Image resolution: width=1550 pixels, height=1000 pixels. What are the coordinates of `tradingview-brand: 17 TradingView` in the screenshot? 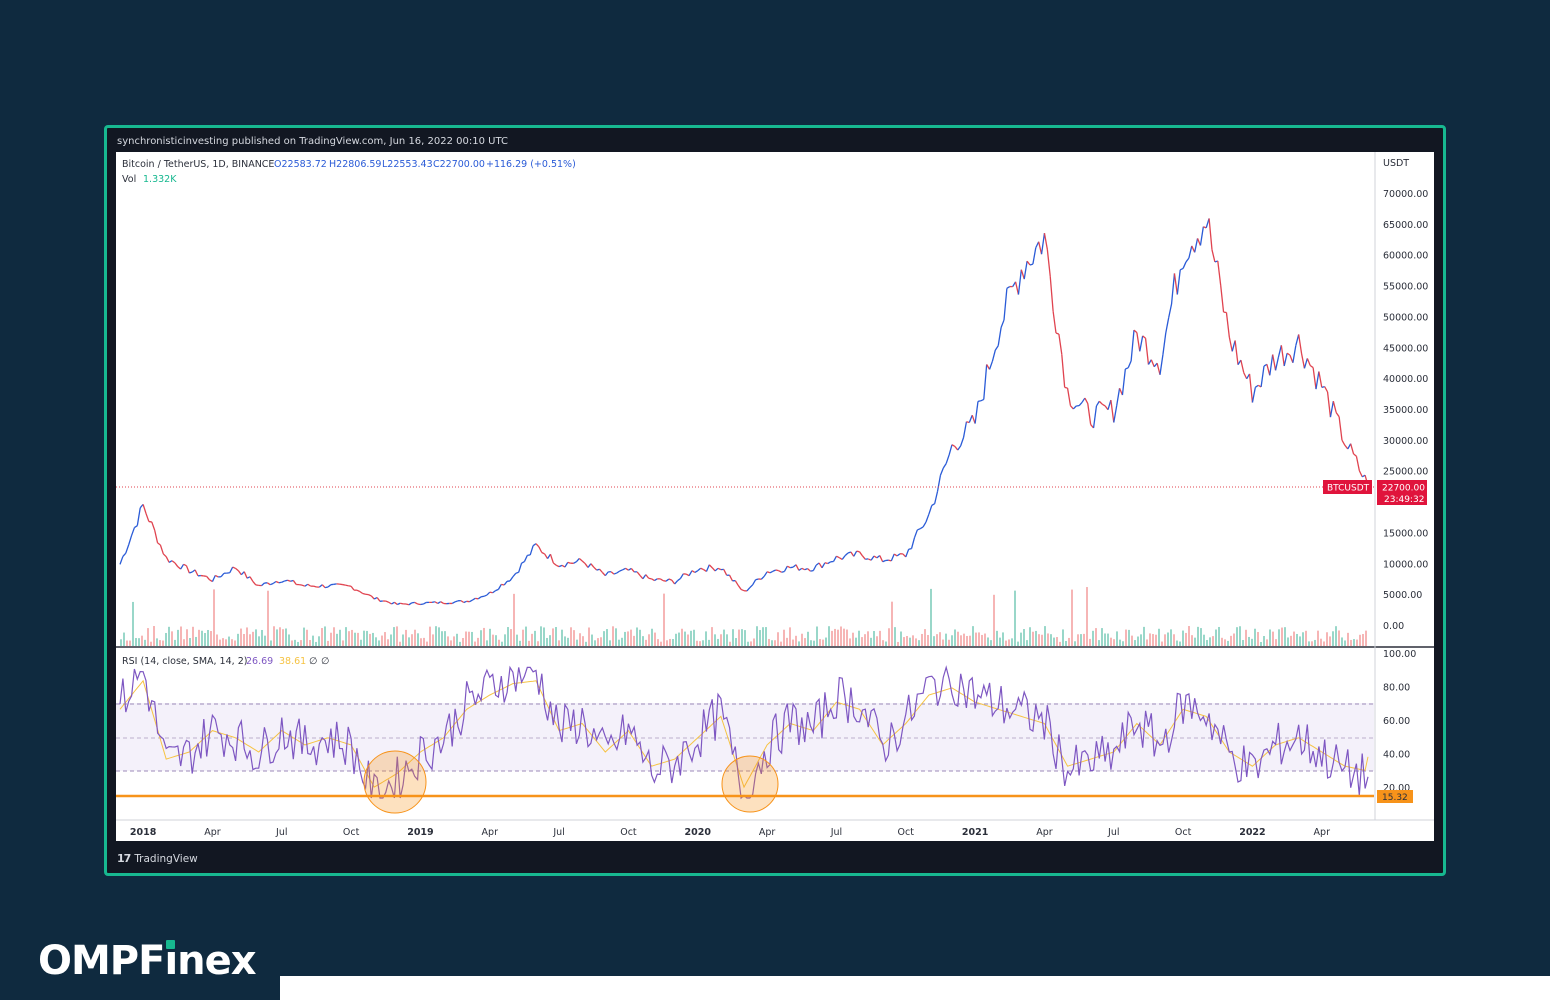 It's located at (157, 858).